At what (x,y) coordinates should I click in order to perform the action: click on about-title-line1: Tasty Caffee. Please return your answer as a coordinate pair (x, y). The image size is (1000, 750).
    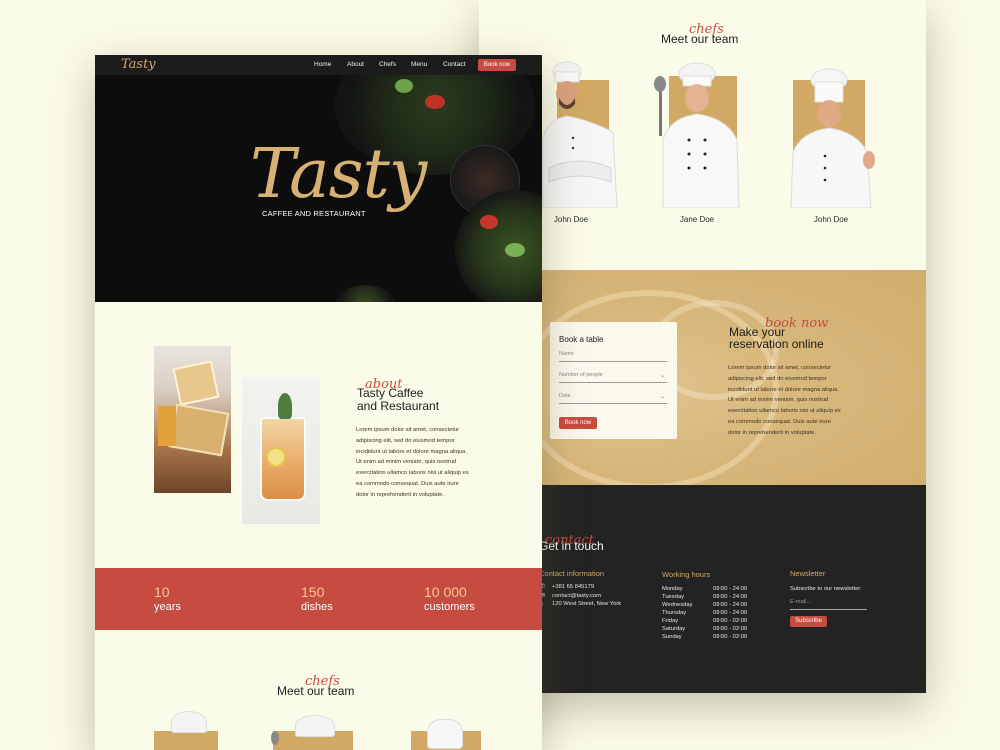
    Looking at the image, I should click on (390, 393).